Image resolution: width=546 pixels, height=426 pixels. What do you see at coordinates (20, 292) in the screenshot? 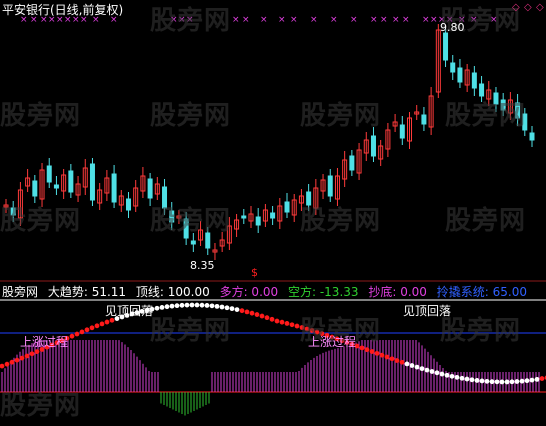
I see `indicator-name: 股旁网` at bounding box center [20, 292].